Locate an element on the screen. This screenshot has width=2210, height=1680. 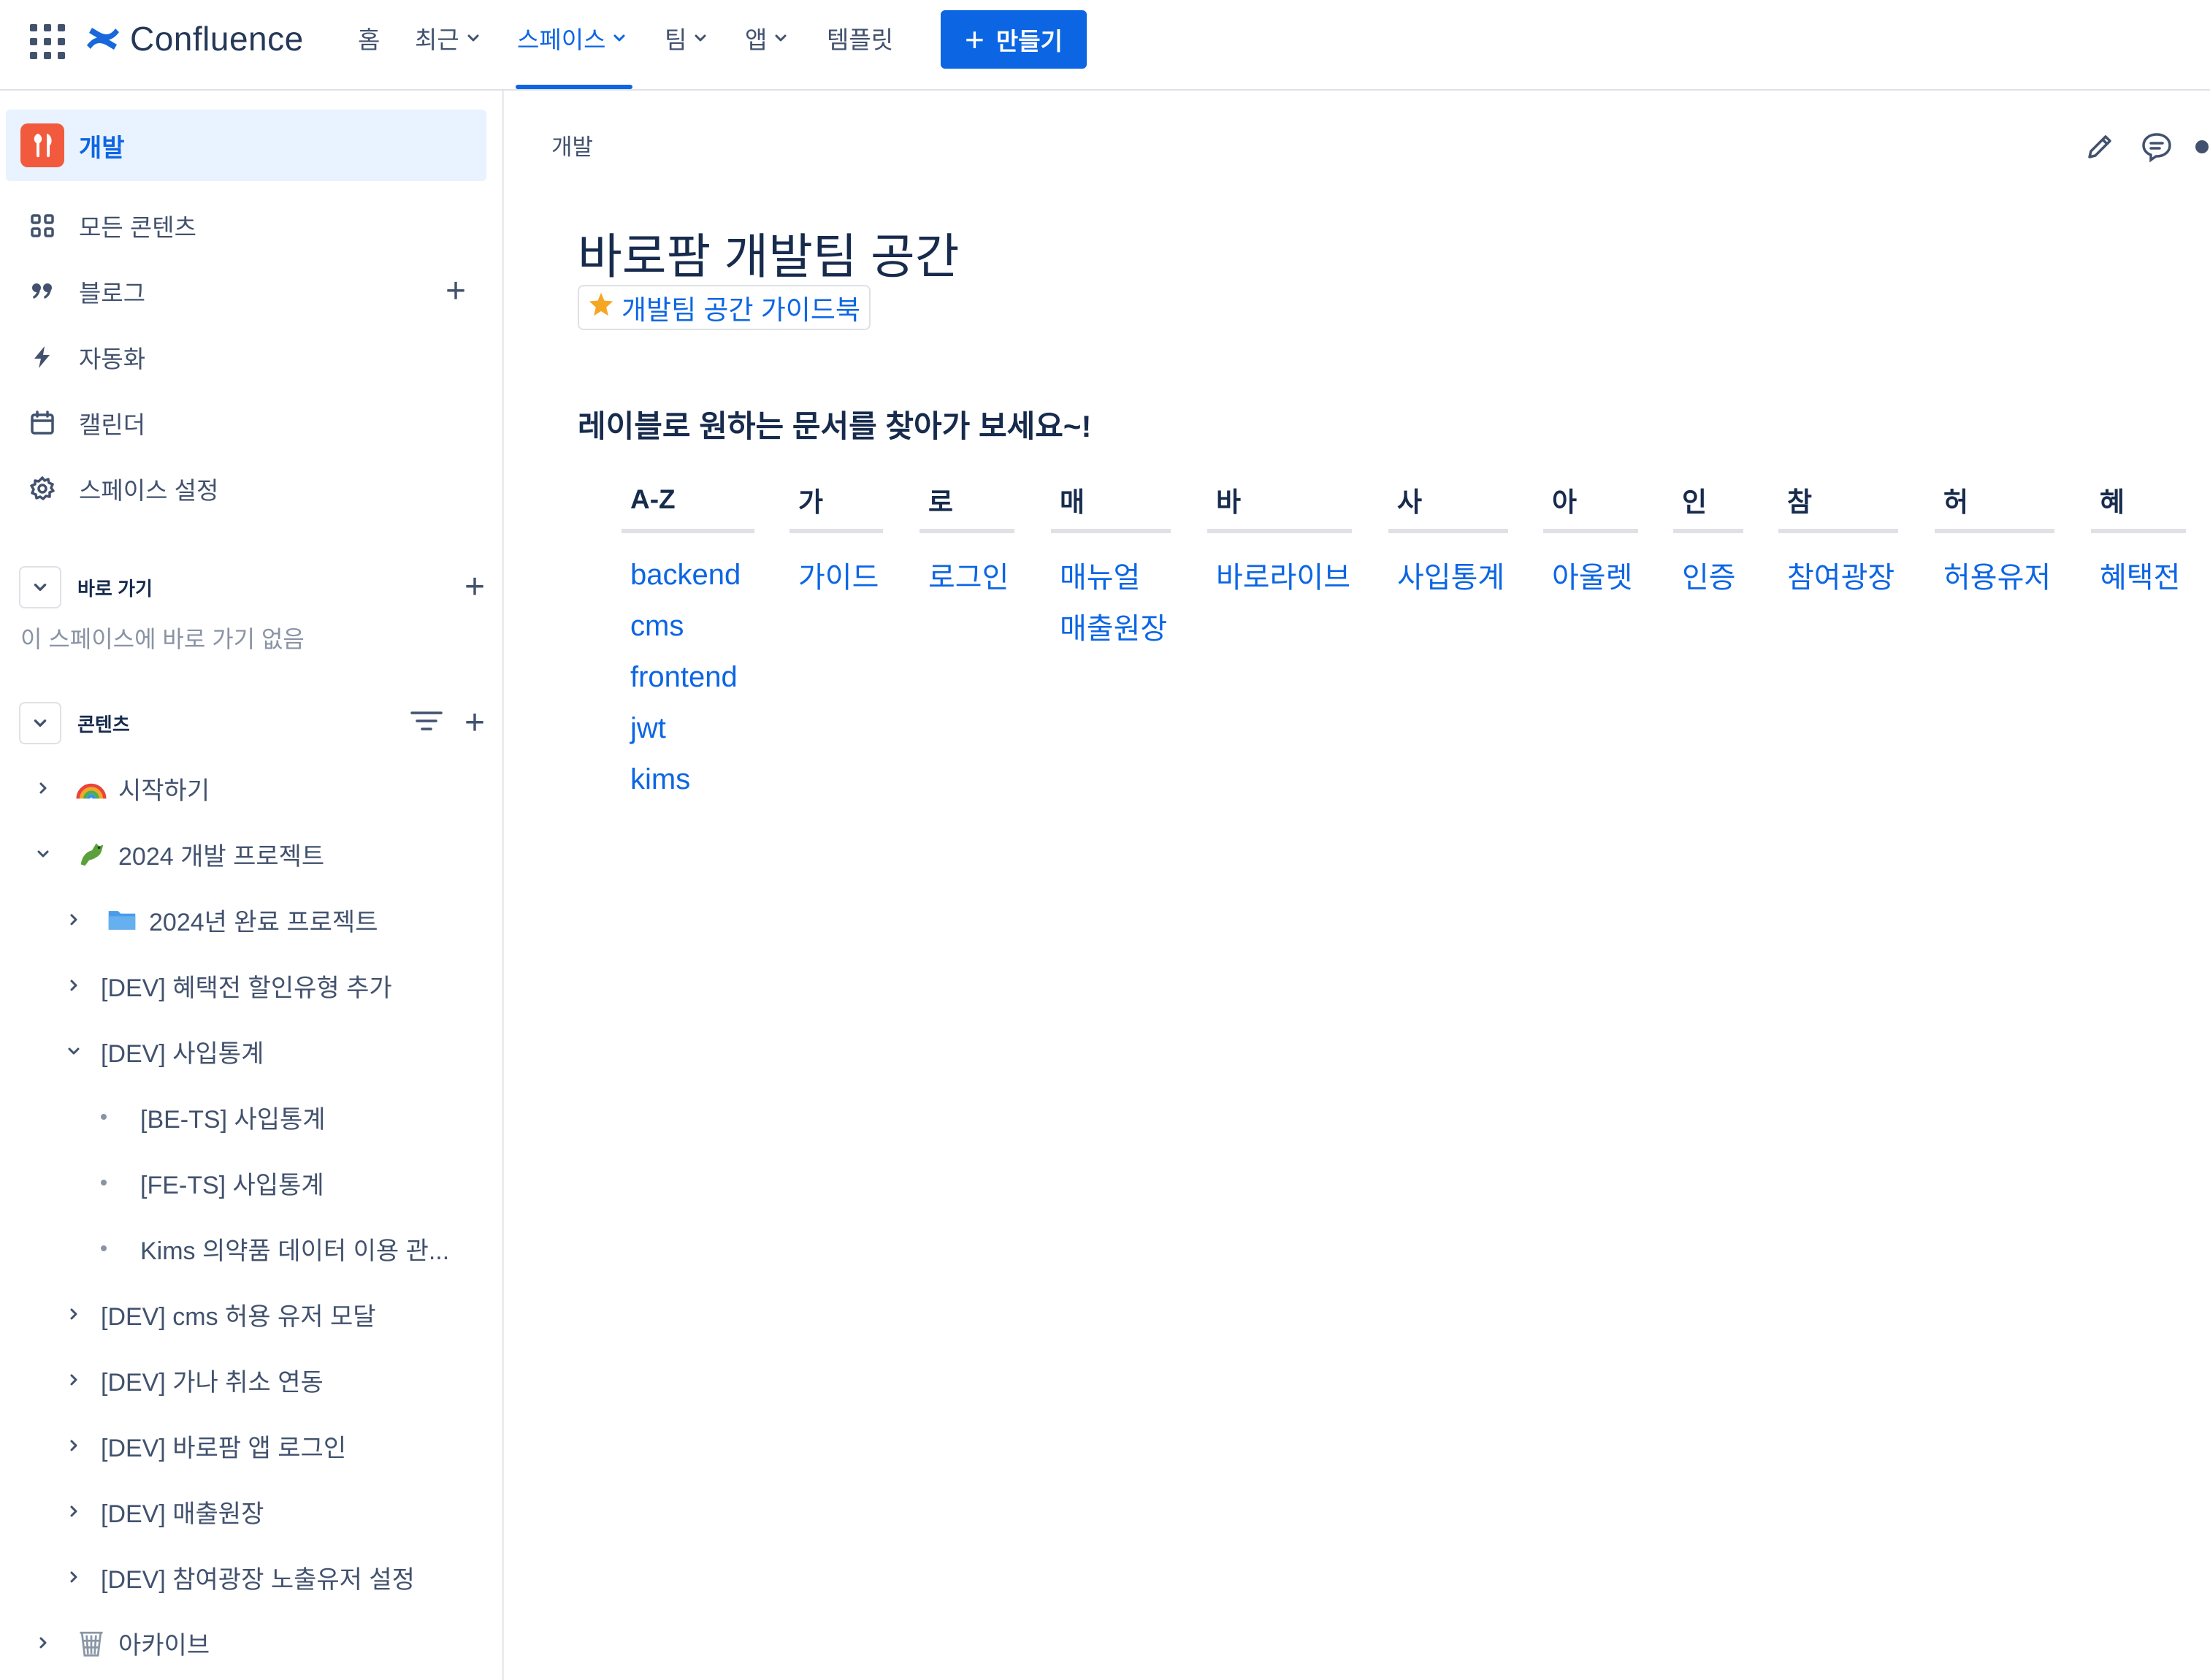
label-column-heo: 허 허용유저 is located at coordinates (1994, 535).